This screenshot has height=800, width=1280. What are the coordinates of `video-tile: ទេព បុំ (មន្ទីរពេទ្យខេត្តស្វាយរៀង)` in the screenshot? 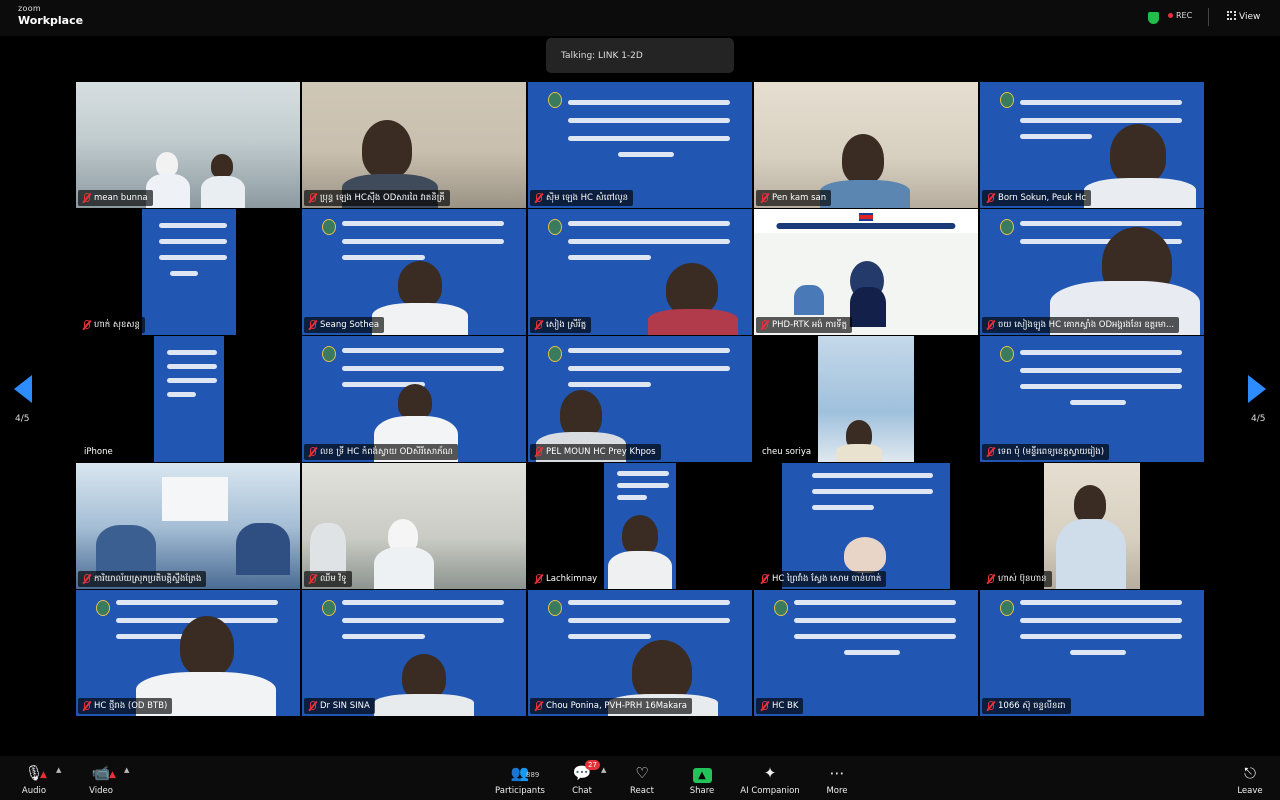 It's located at (1092, 399).